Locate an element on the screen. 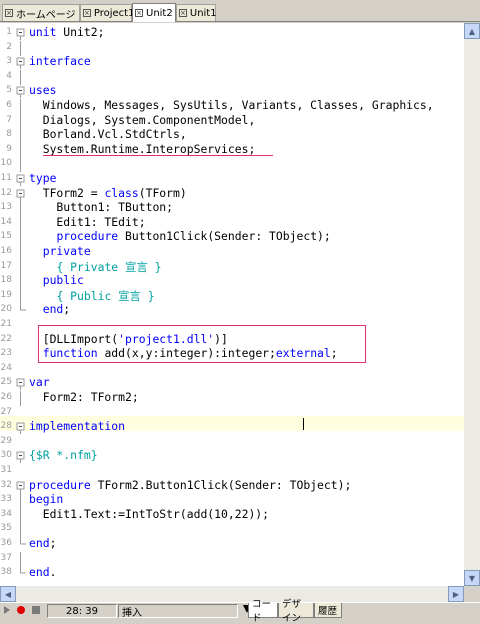 This screenshot has height=624, width=480. code-line: 17 { Private 宣言 } is located at coordinates (232, 267).